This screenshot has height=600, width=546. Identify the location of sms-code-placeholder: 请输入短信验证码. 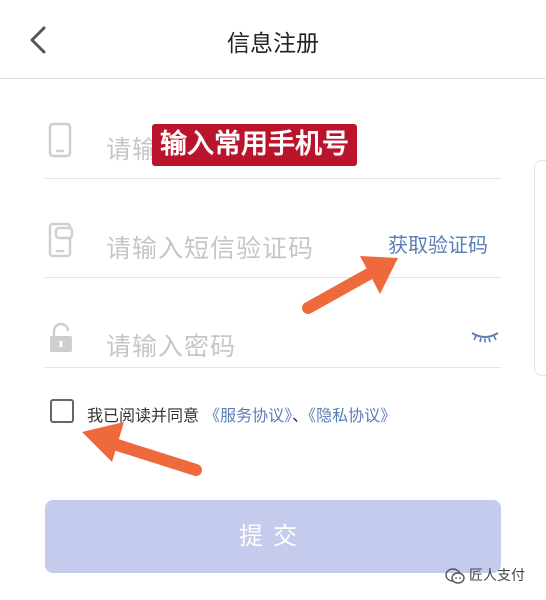
(210, 248).